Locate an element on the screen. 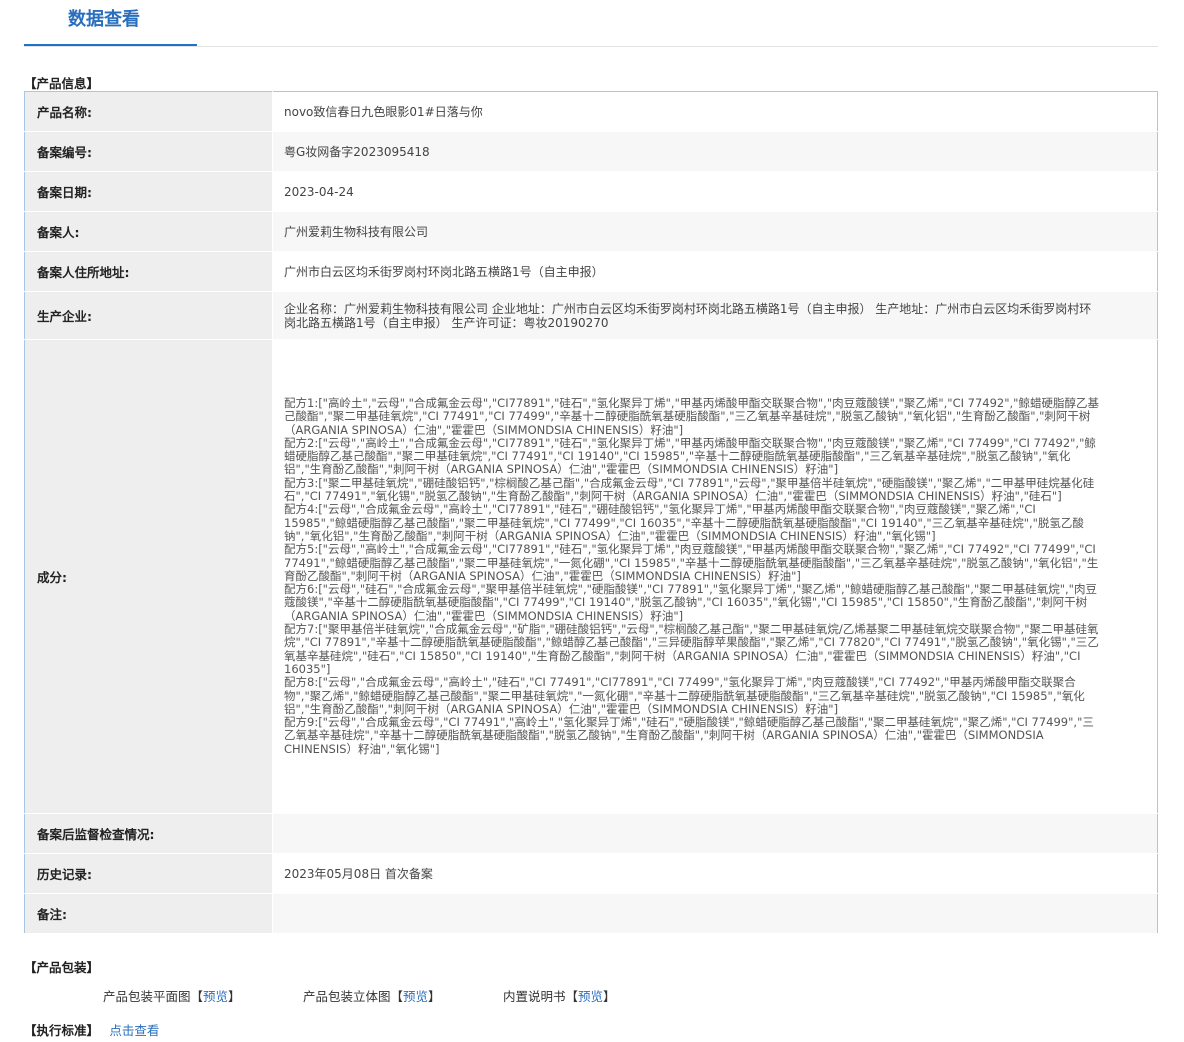 Image resolution: width=1184 pixels, height=1042 pixels. table-row: 产品名称: novo致信春日九色眼影01#日落与你 is located at coordinates (591, 111).